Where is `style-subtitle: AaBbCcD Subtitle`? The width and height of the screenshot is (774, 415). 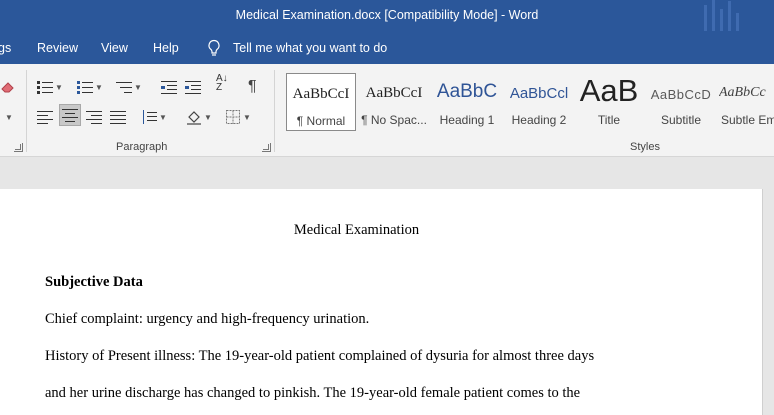 style-subtitle: AaBbCcD Subtitle is located at coordinates (681, 102).